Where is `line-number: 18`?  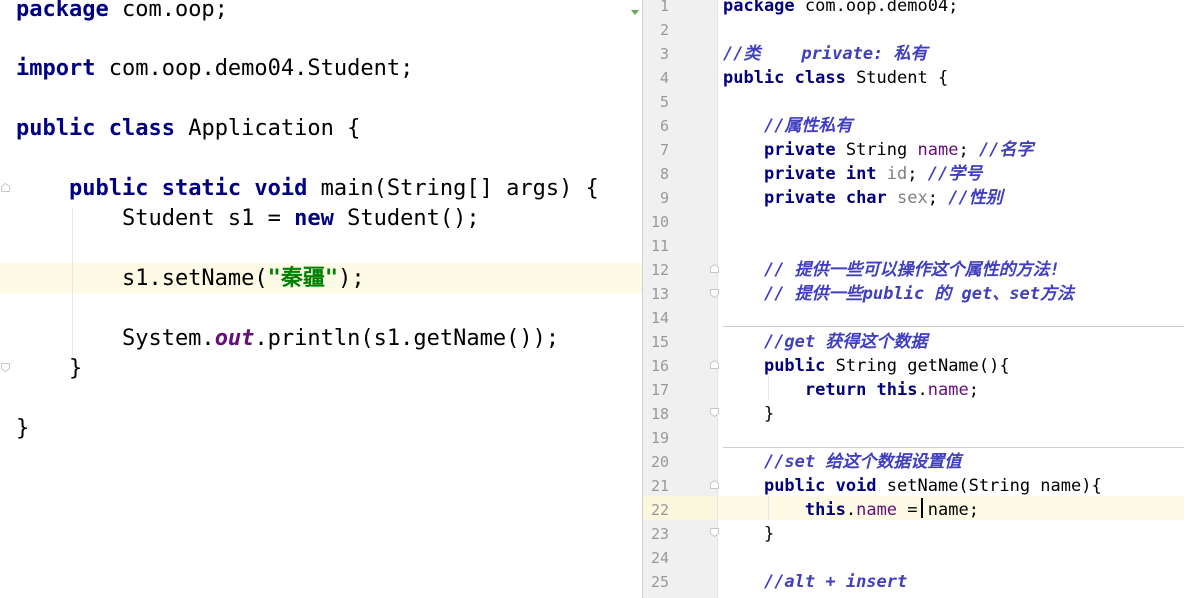 line-number: 18 is located at coordinates (659, 414).